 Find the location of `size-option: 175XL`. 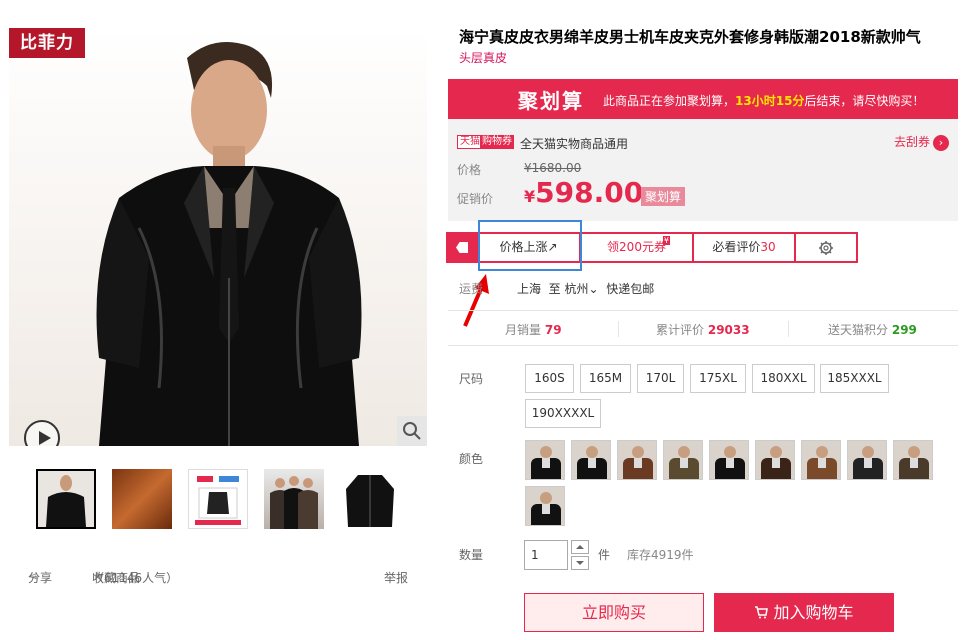

size-option: 175XL is located at coordinates (718, 378).